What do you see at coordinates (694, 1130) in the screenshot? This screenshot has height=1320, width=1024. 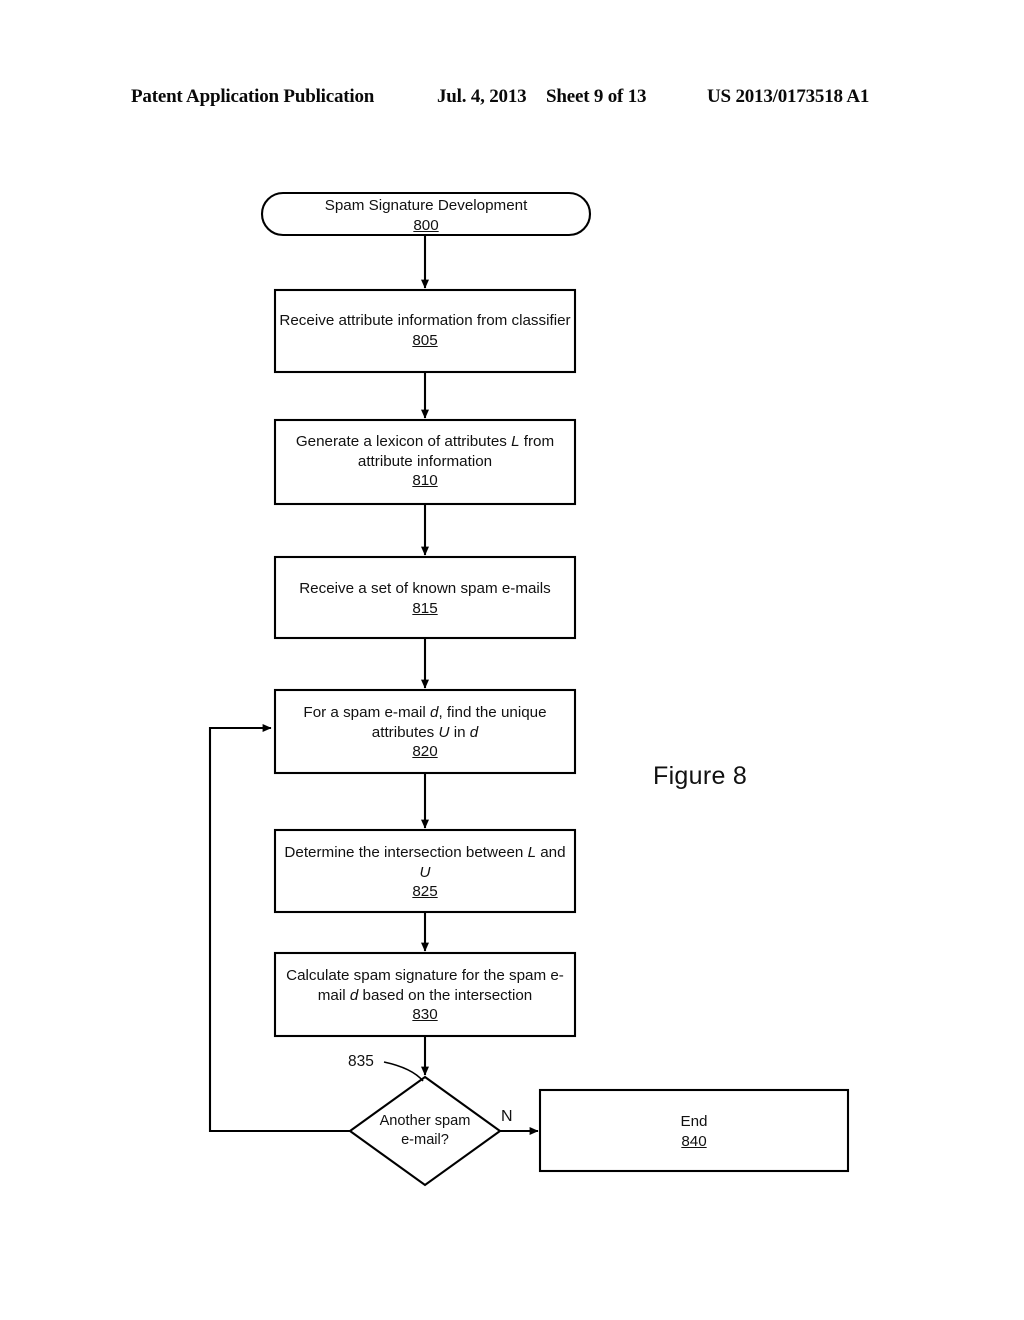 I see `node-840-shape` at bounding box center [694, 1130].